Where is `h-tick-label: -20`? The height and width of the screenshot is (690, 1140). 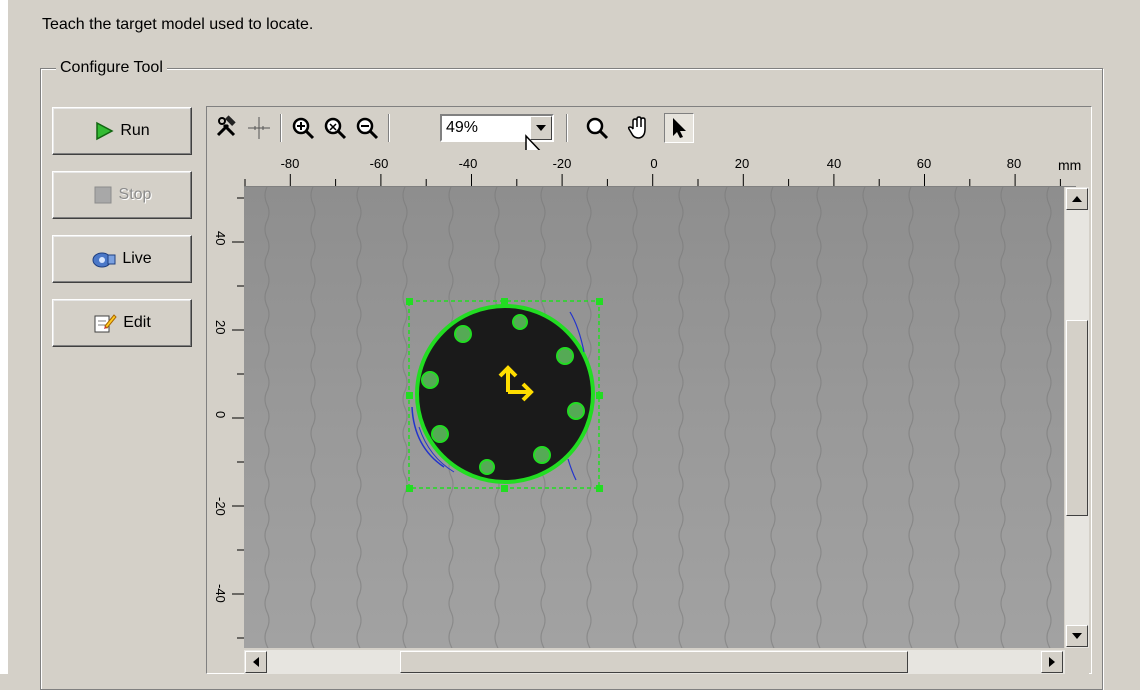 h-tick-label: -20 is located at coordinates (562, 163).